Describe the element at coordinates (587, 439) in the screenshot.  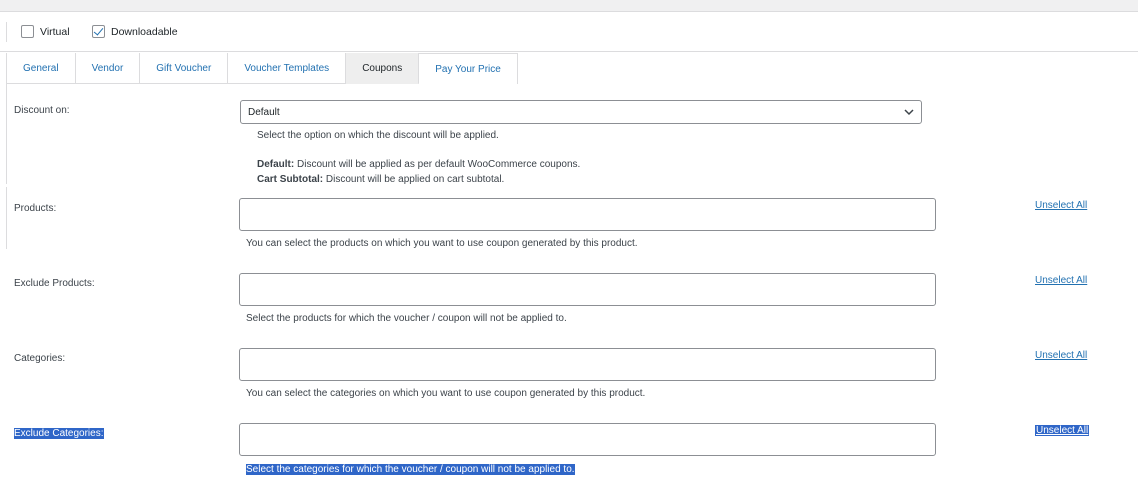
I see `exclude-categories-input` at that location.